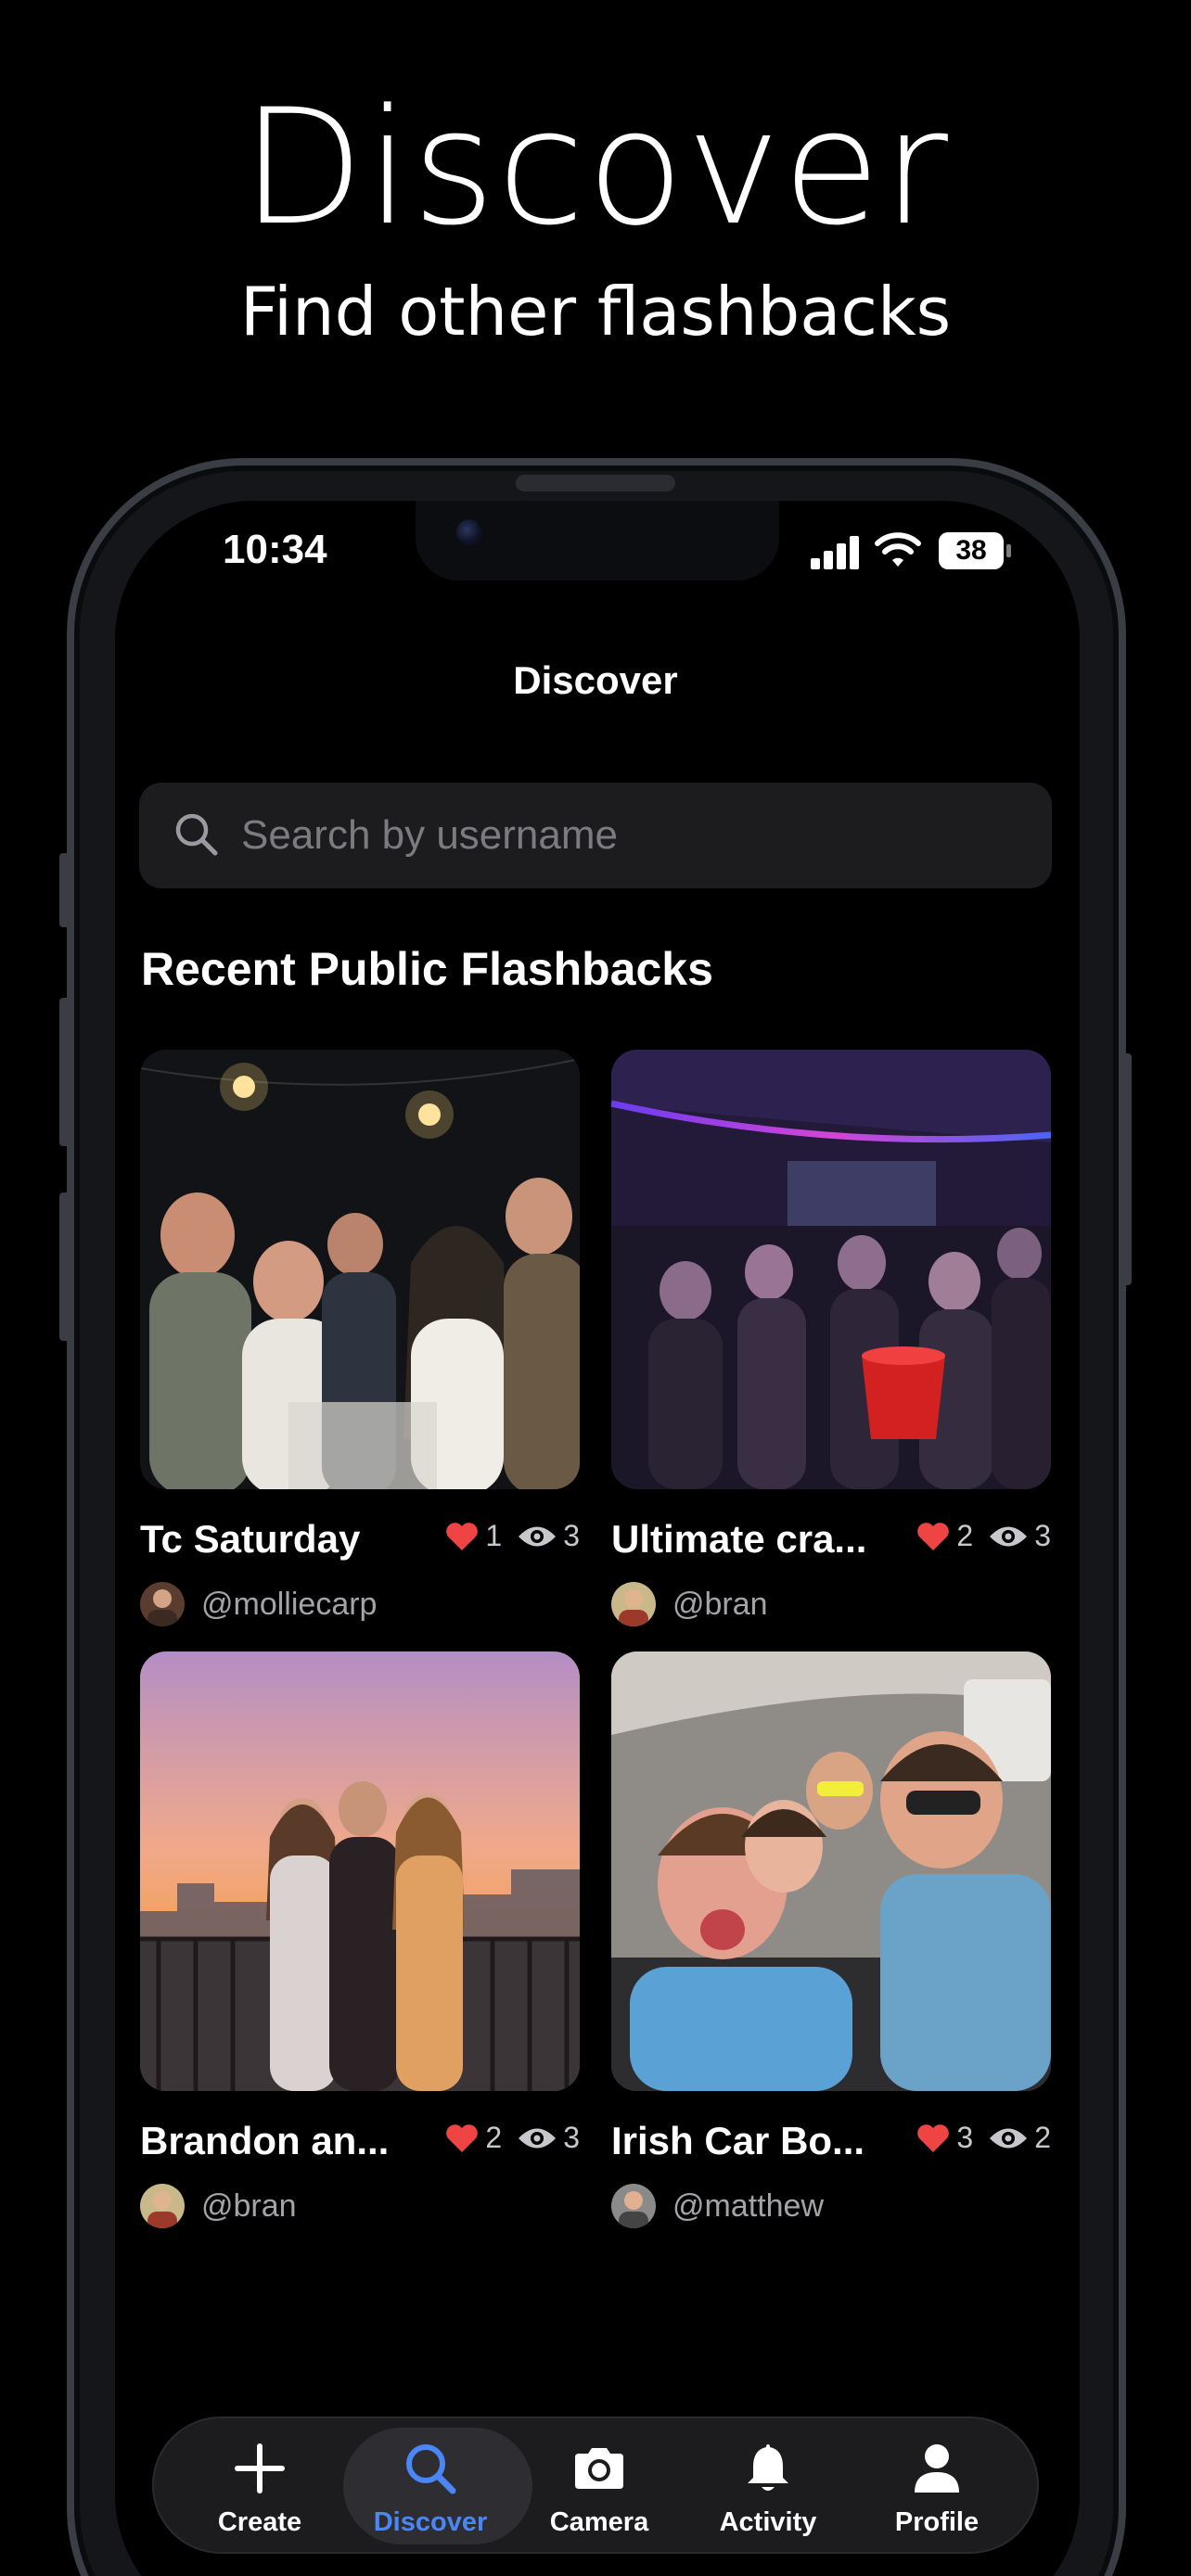 The height and width of the screenshot is (2576, 1191). What do you see at coordinates (748, 2205) in the screenshot?
I see `username: @matthew` at bounding box center [748, 2205].